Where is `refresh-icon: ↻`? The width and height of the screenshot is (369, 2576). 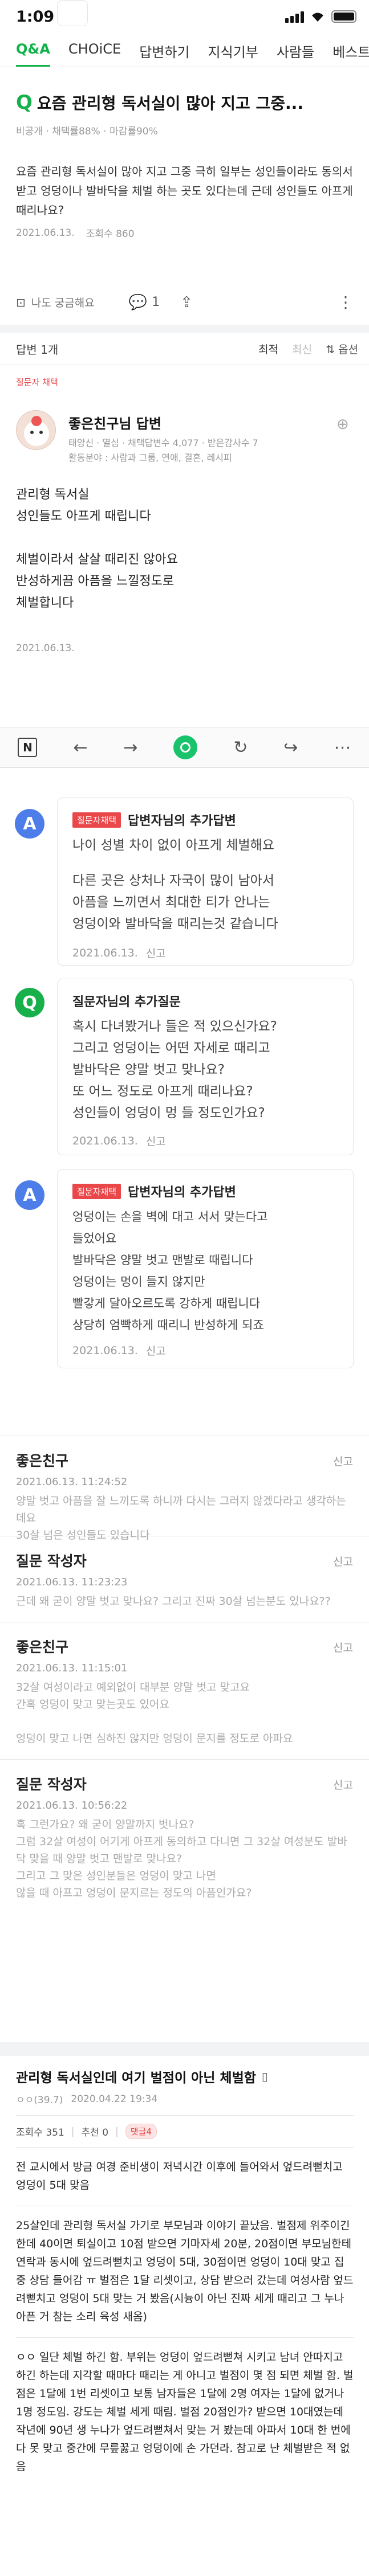
refresh-icon: ↻ is located at coordinates (241, 748).